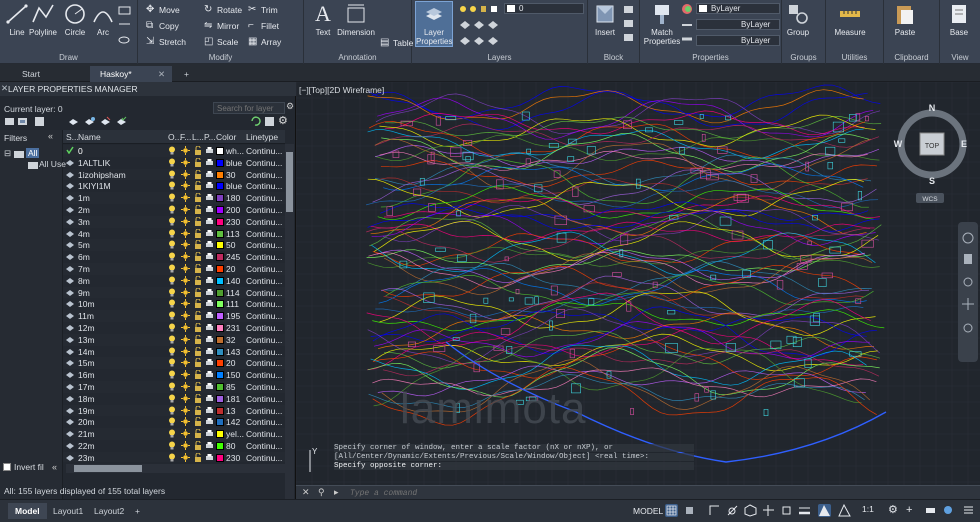  Describe the element at coordinates (108, 468) in the screenshot. I see `horizontal-scroll-thumb` at that location.